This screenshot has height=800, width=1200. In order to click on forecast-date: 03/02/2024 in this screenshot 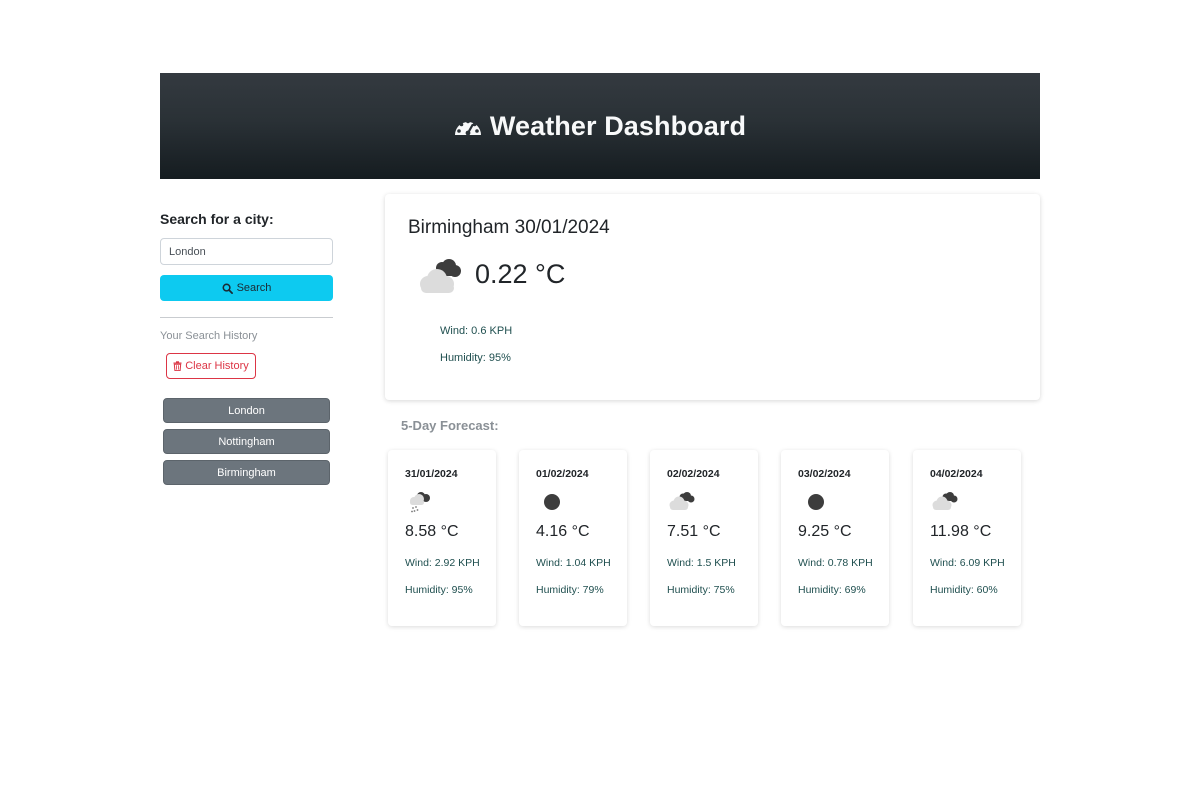, I will do `click(824, 474)`.